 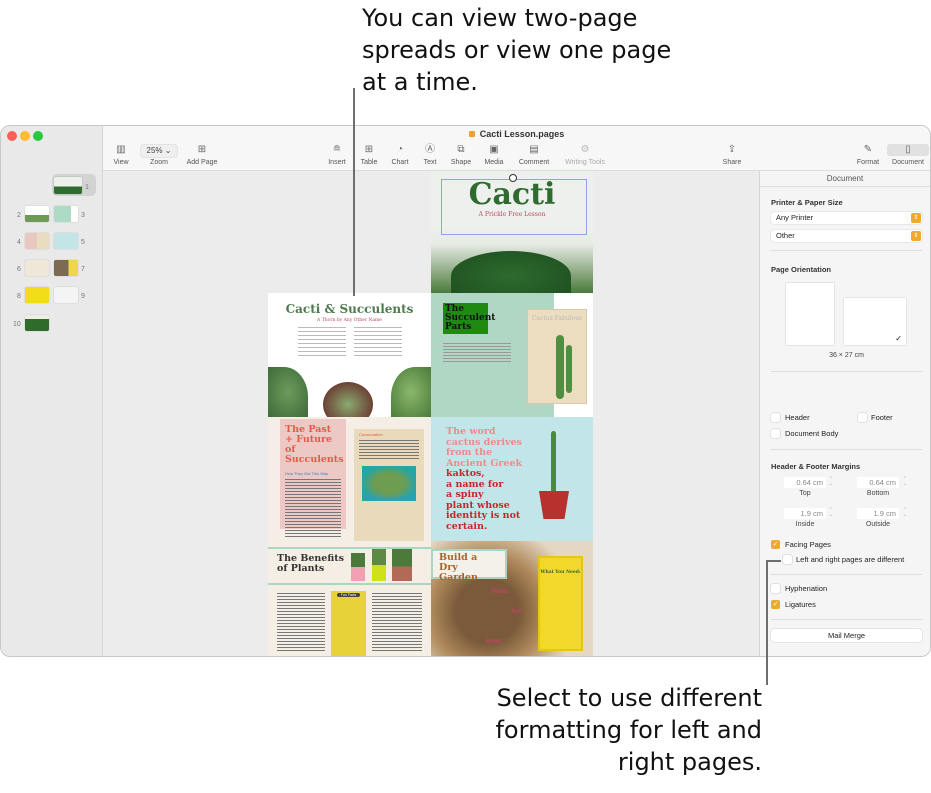 What do you see at coordinates (795, 217) in the screenshot?
I see `printer-value: Any Printer` at bounding box center [795, 217].